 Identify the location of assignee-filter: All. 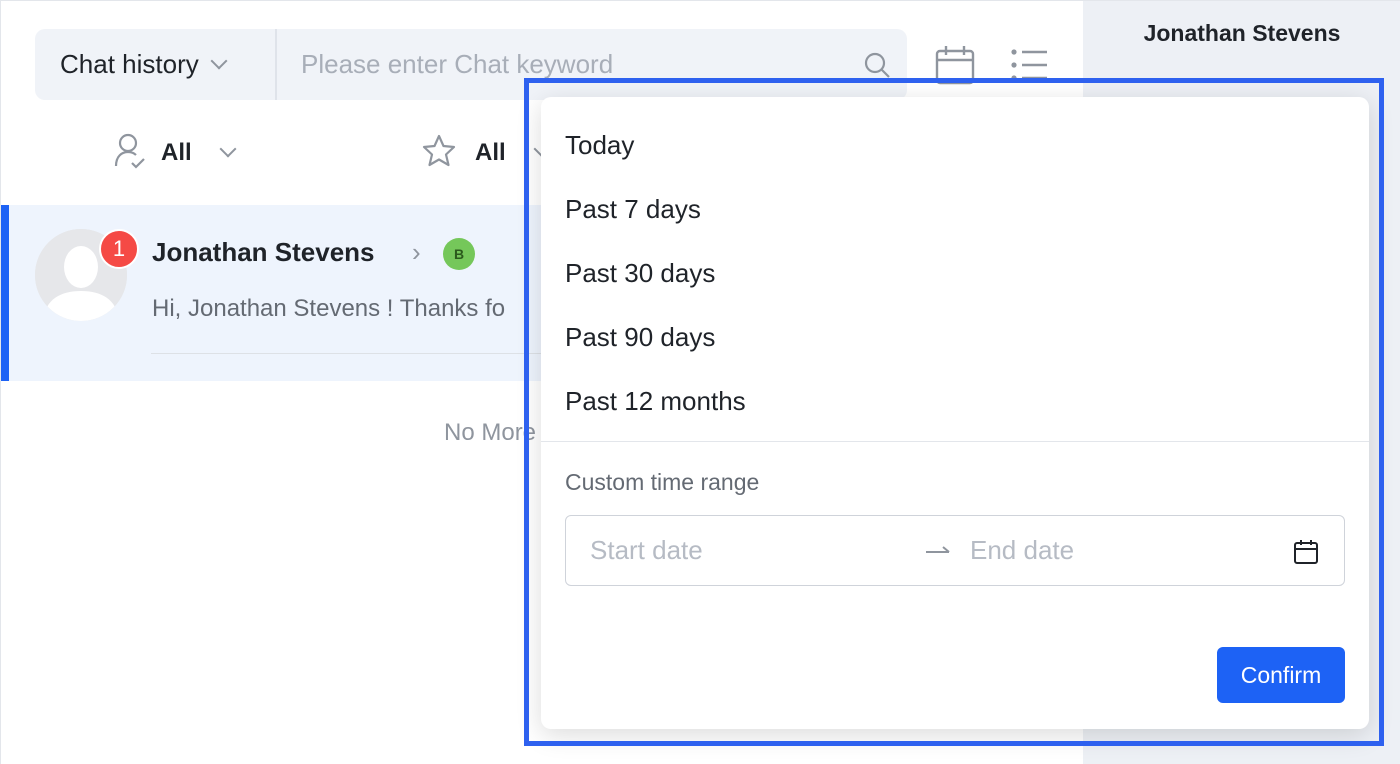
(175, 153).